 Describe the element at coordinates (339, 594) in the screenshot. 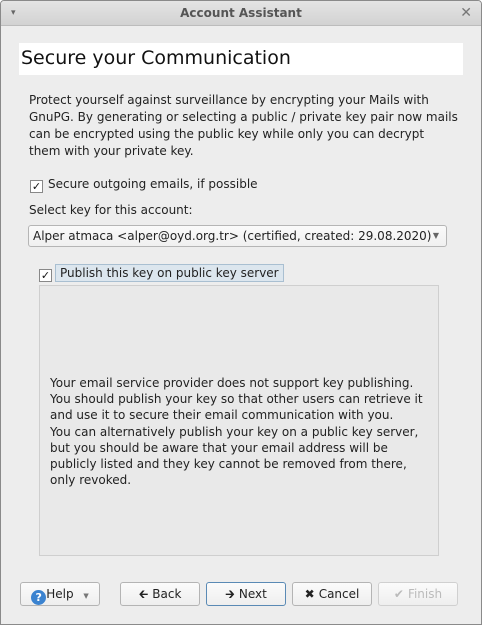

I see `cancel-label: Cancel` at that location.